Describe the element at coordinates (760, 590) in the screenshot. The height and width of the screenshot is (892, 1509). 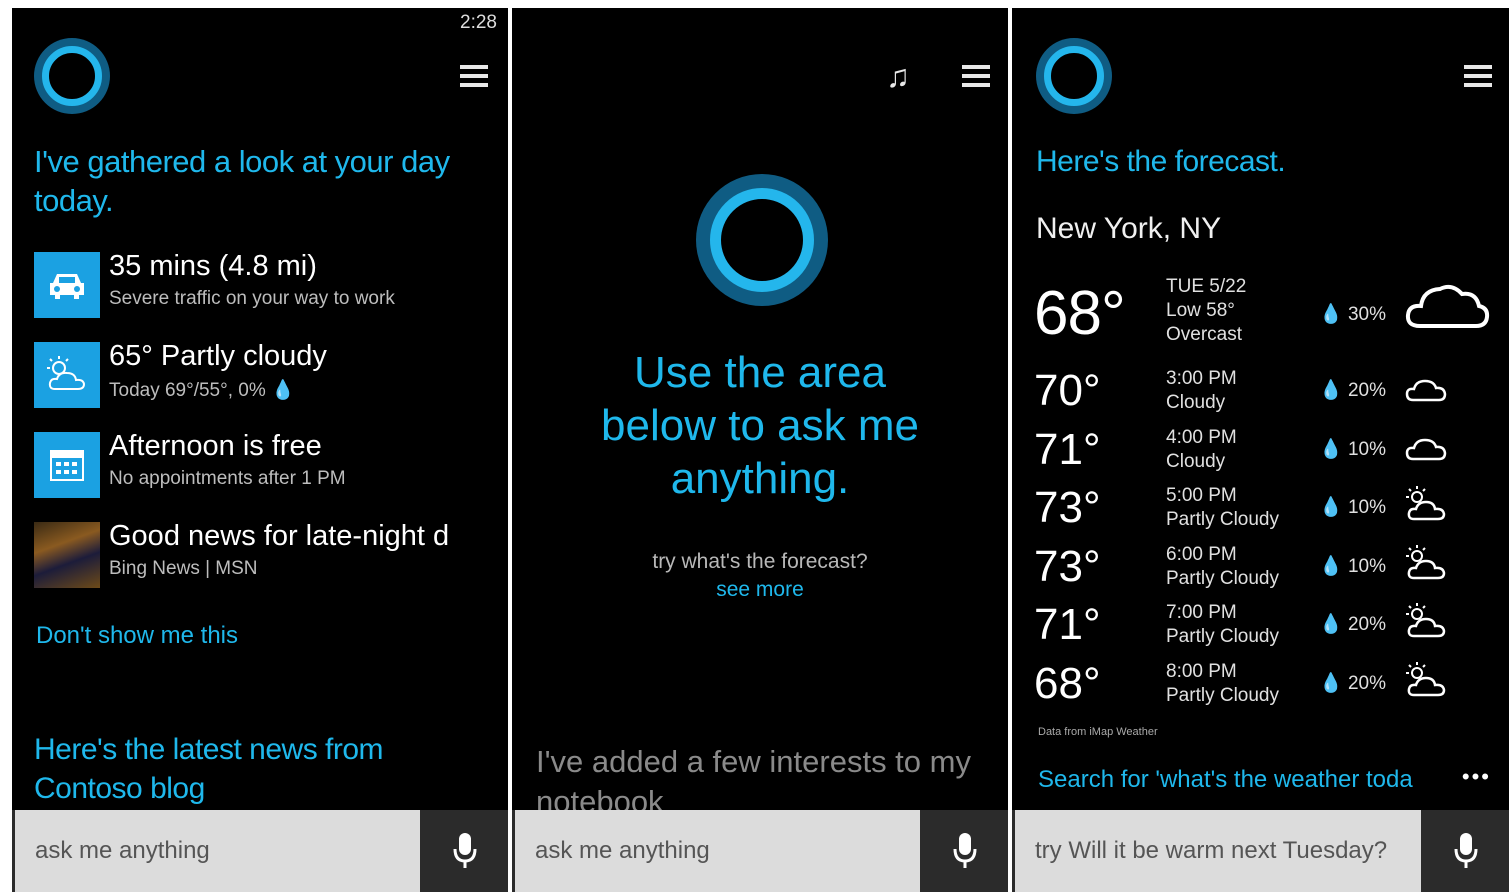
I see `see-more-link: see more` at that location.